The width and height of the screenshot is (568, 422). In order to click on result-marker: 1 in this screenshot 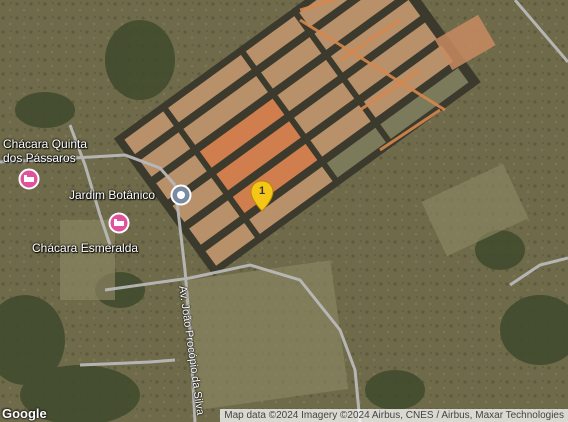, I will do `click(262, 198)`.